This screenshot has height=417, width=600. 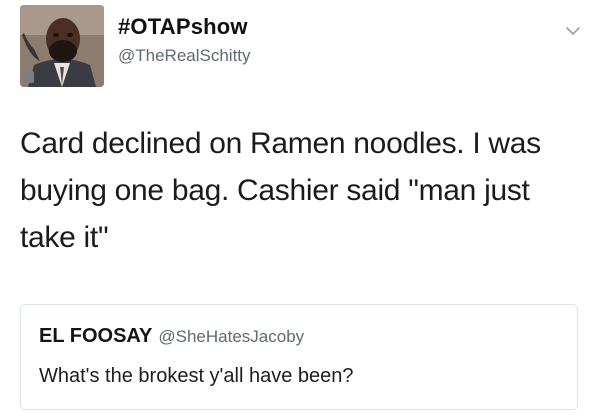 What do you see at coordinates (231, 336) in the screenshot?
I see `quoted-tweet-handle: @SheHatesJacoby` at bounding box center [231, 336].